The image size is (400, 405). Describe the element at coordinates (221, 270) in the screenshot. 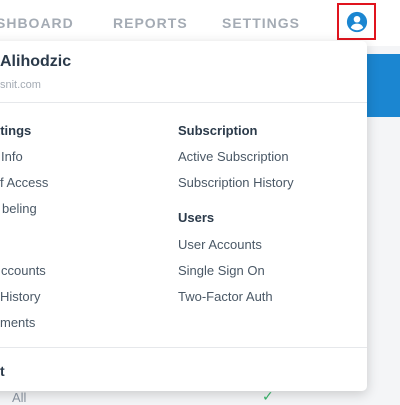

I see `menu-item-single-sign-on: Single Sign On` at that location.